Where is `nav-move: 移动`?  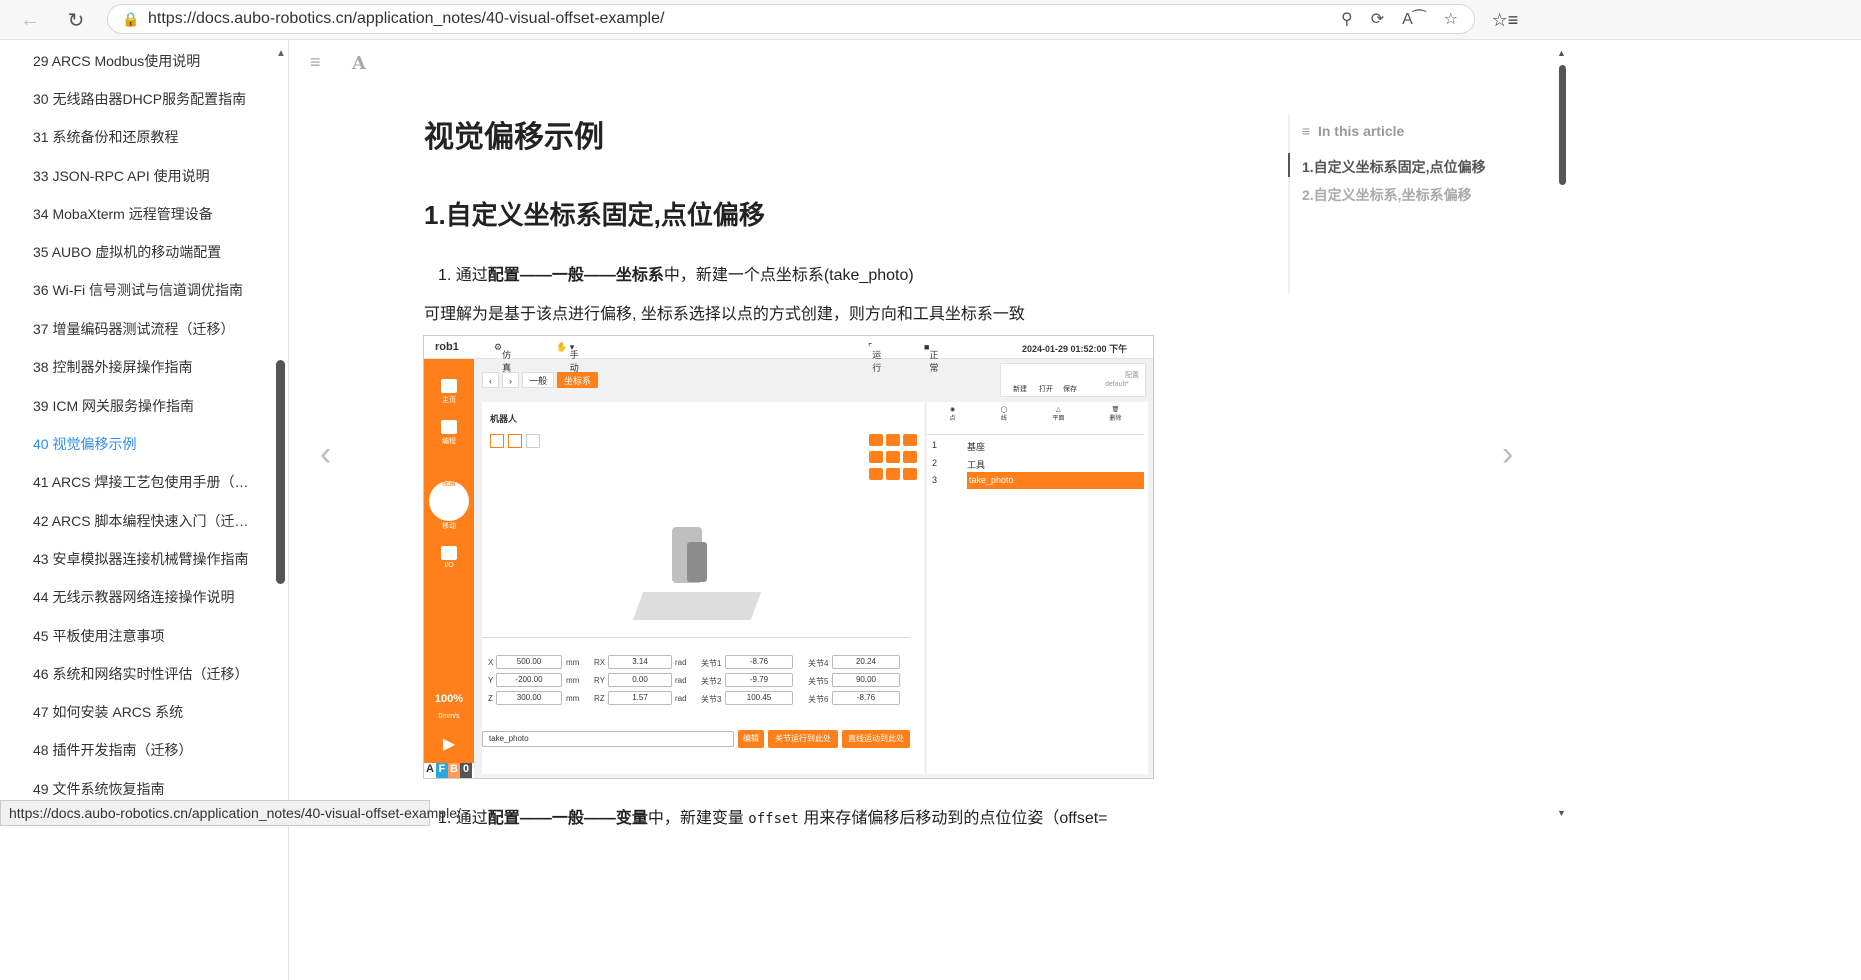 nav-move: 移动 is located at coordinates (449, 518).